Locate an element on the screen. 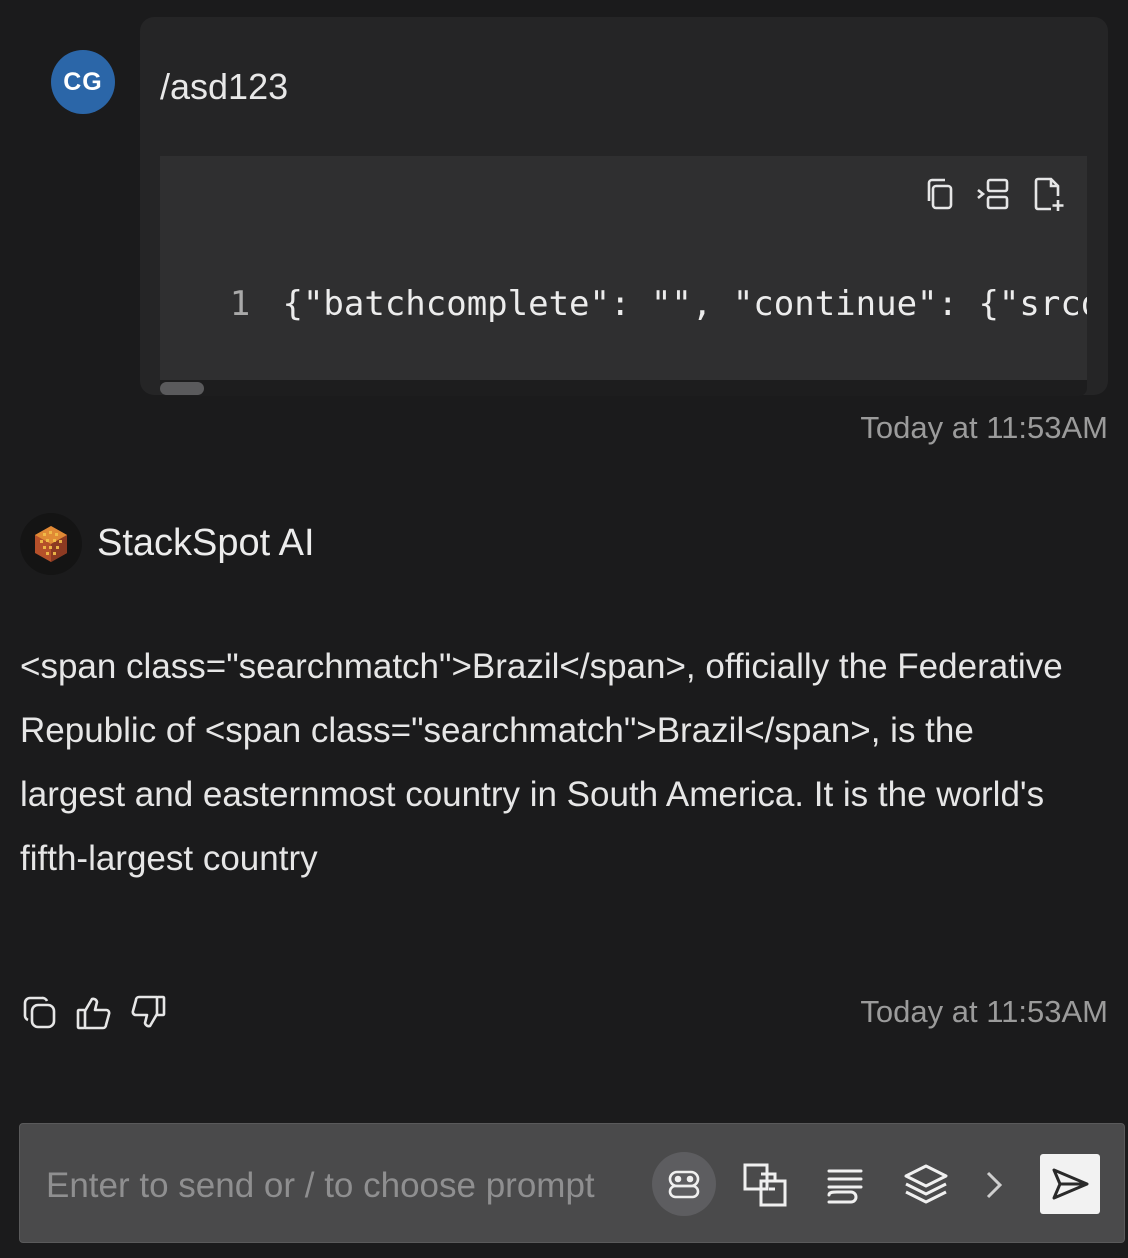 The height and width of the screenshot is (1258, 1128). prompt-input-bar is located at coordinates (572, 1183).